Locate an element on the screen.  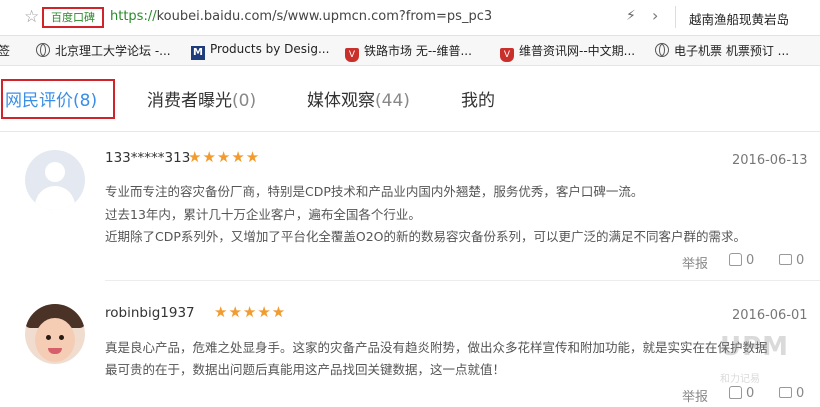
tab-label: 我的 is located at coordinates (478, 101).